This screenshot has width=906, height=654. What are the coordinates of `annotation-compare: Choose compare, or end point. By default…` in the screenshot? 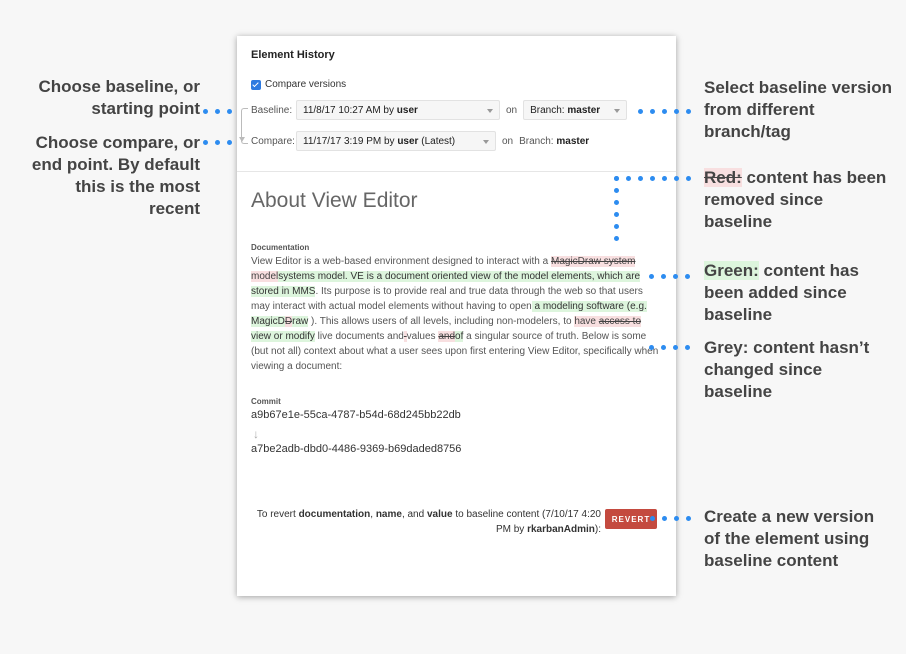 It's located at (115, 175).